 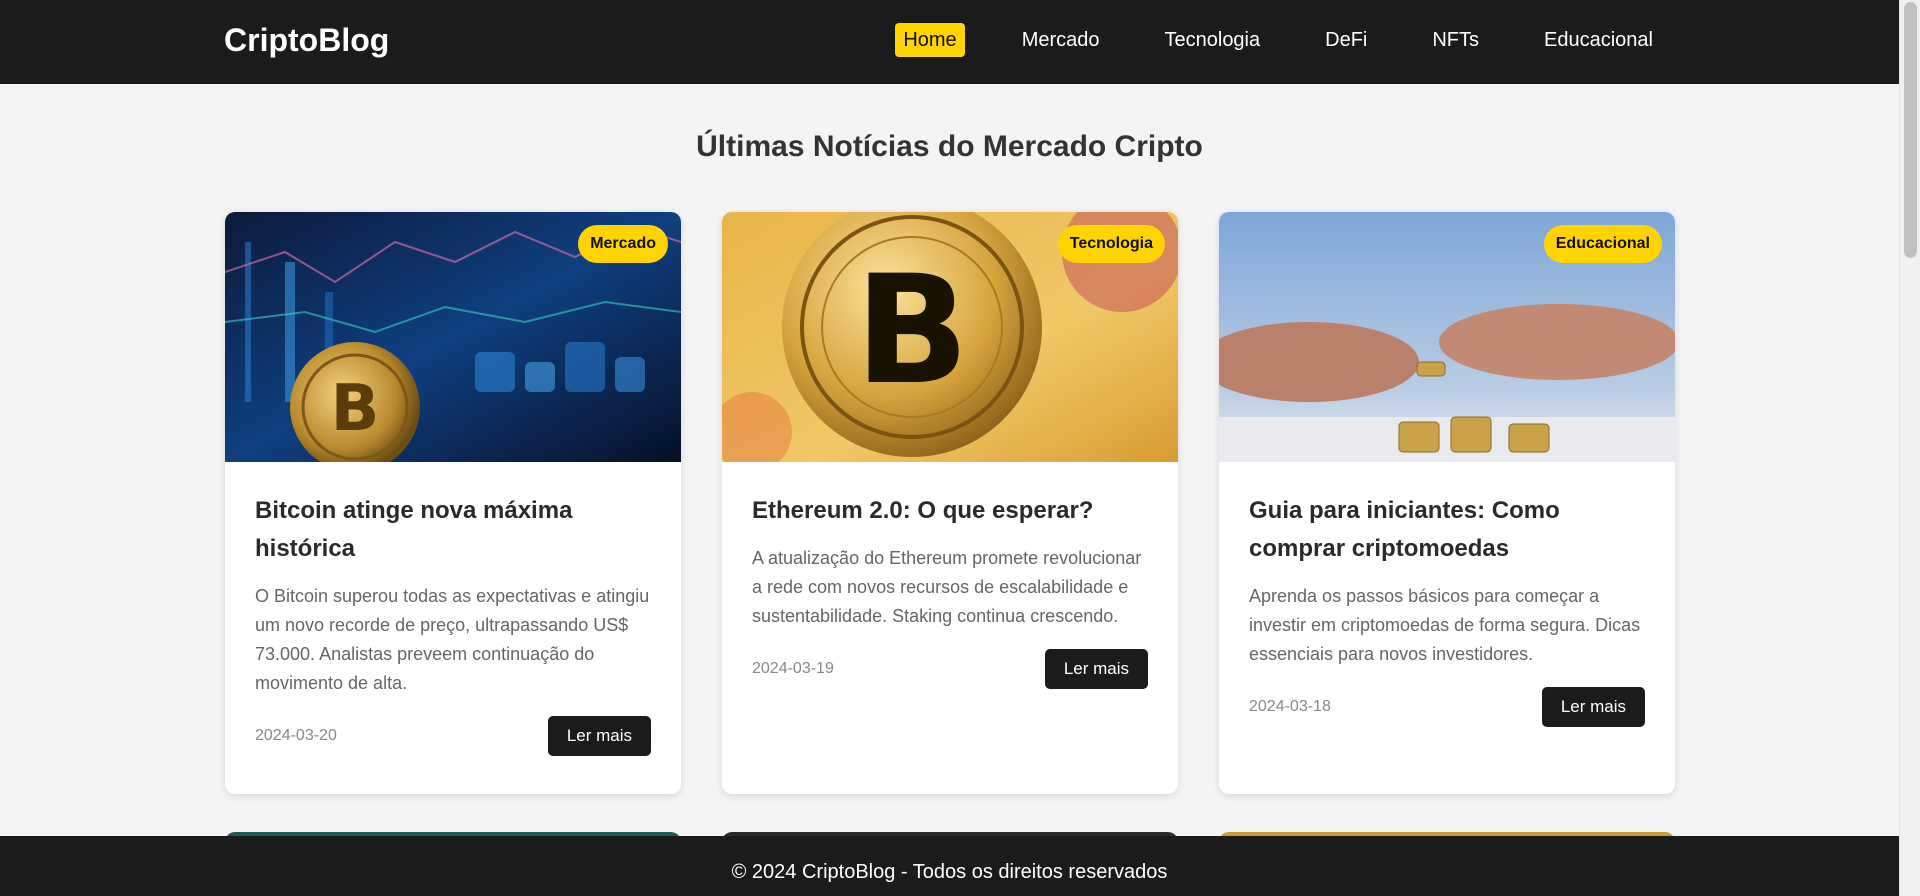 What do you see at coordinates (1910, 130) in the screenshot?
I see `scrollbar-thumb` at bounding box center [1910, 130].